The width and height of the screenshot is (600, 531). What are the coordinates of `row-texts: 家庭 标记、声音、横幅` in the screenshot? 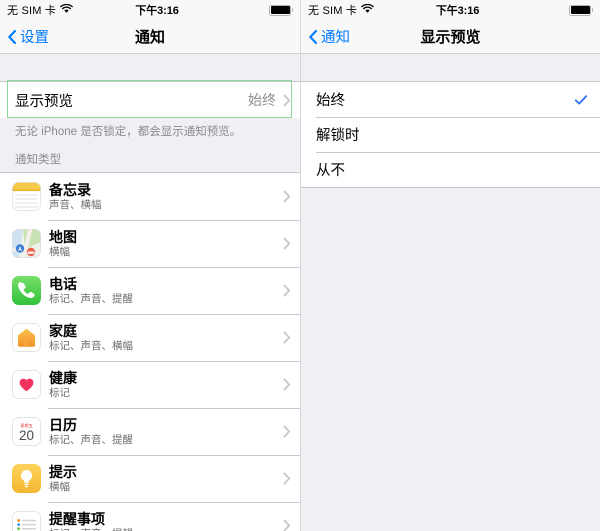 It's located at (166, 337).